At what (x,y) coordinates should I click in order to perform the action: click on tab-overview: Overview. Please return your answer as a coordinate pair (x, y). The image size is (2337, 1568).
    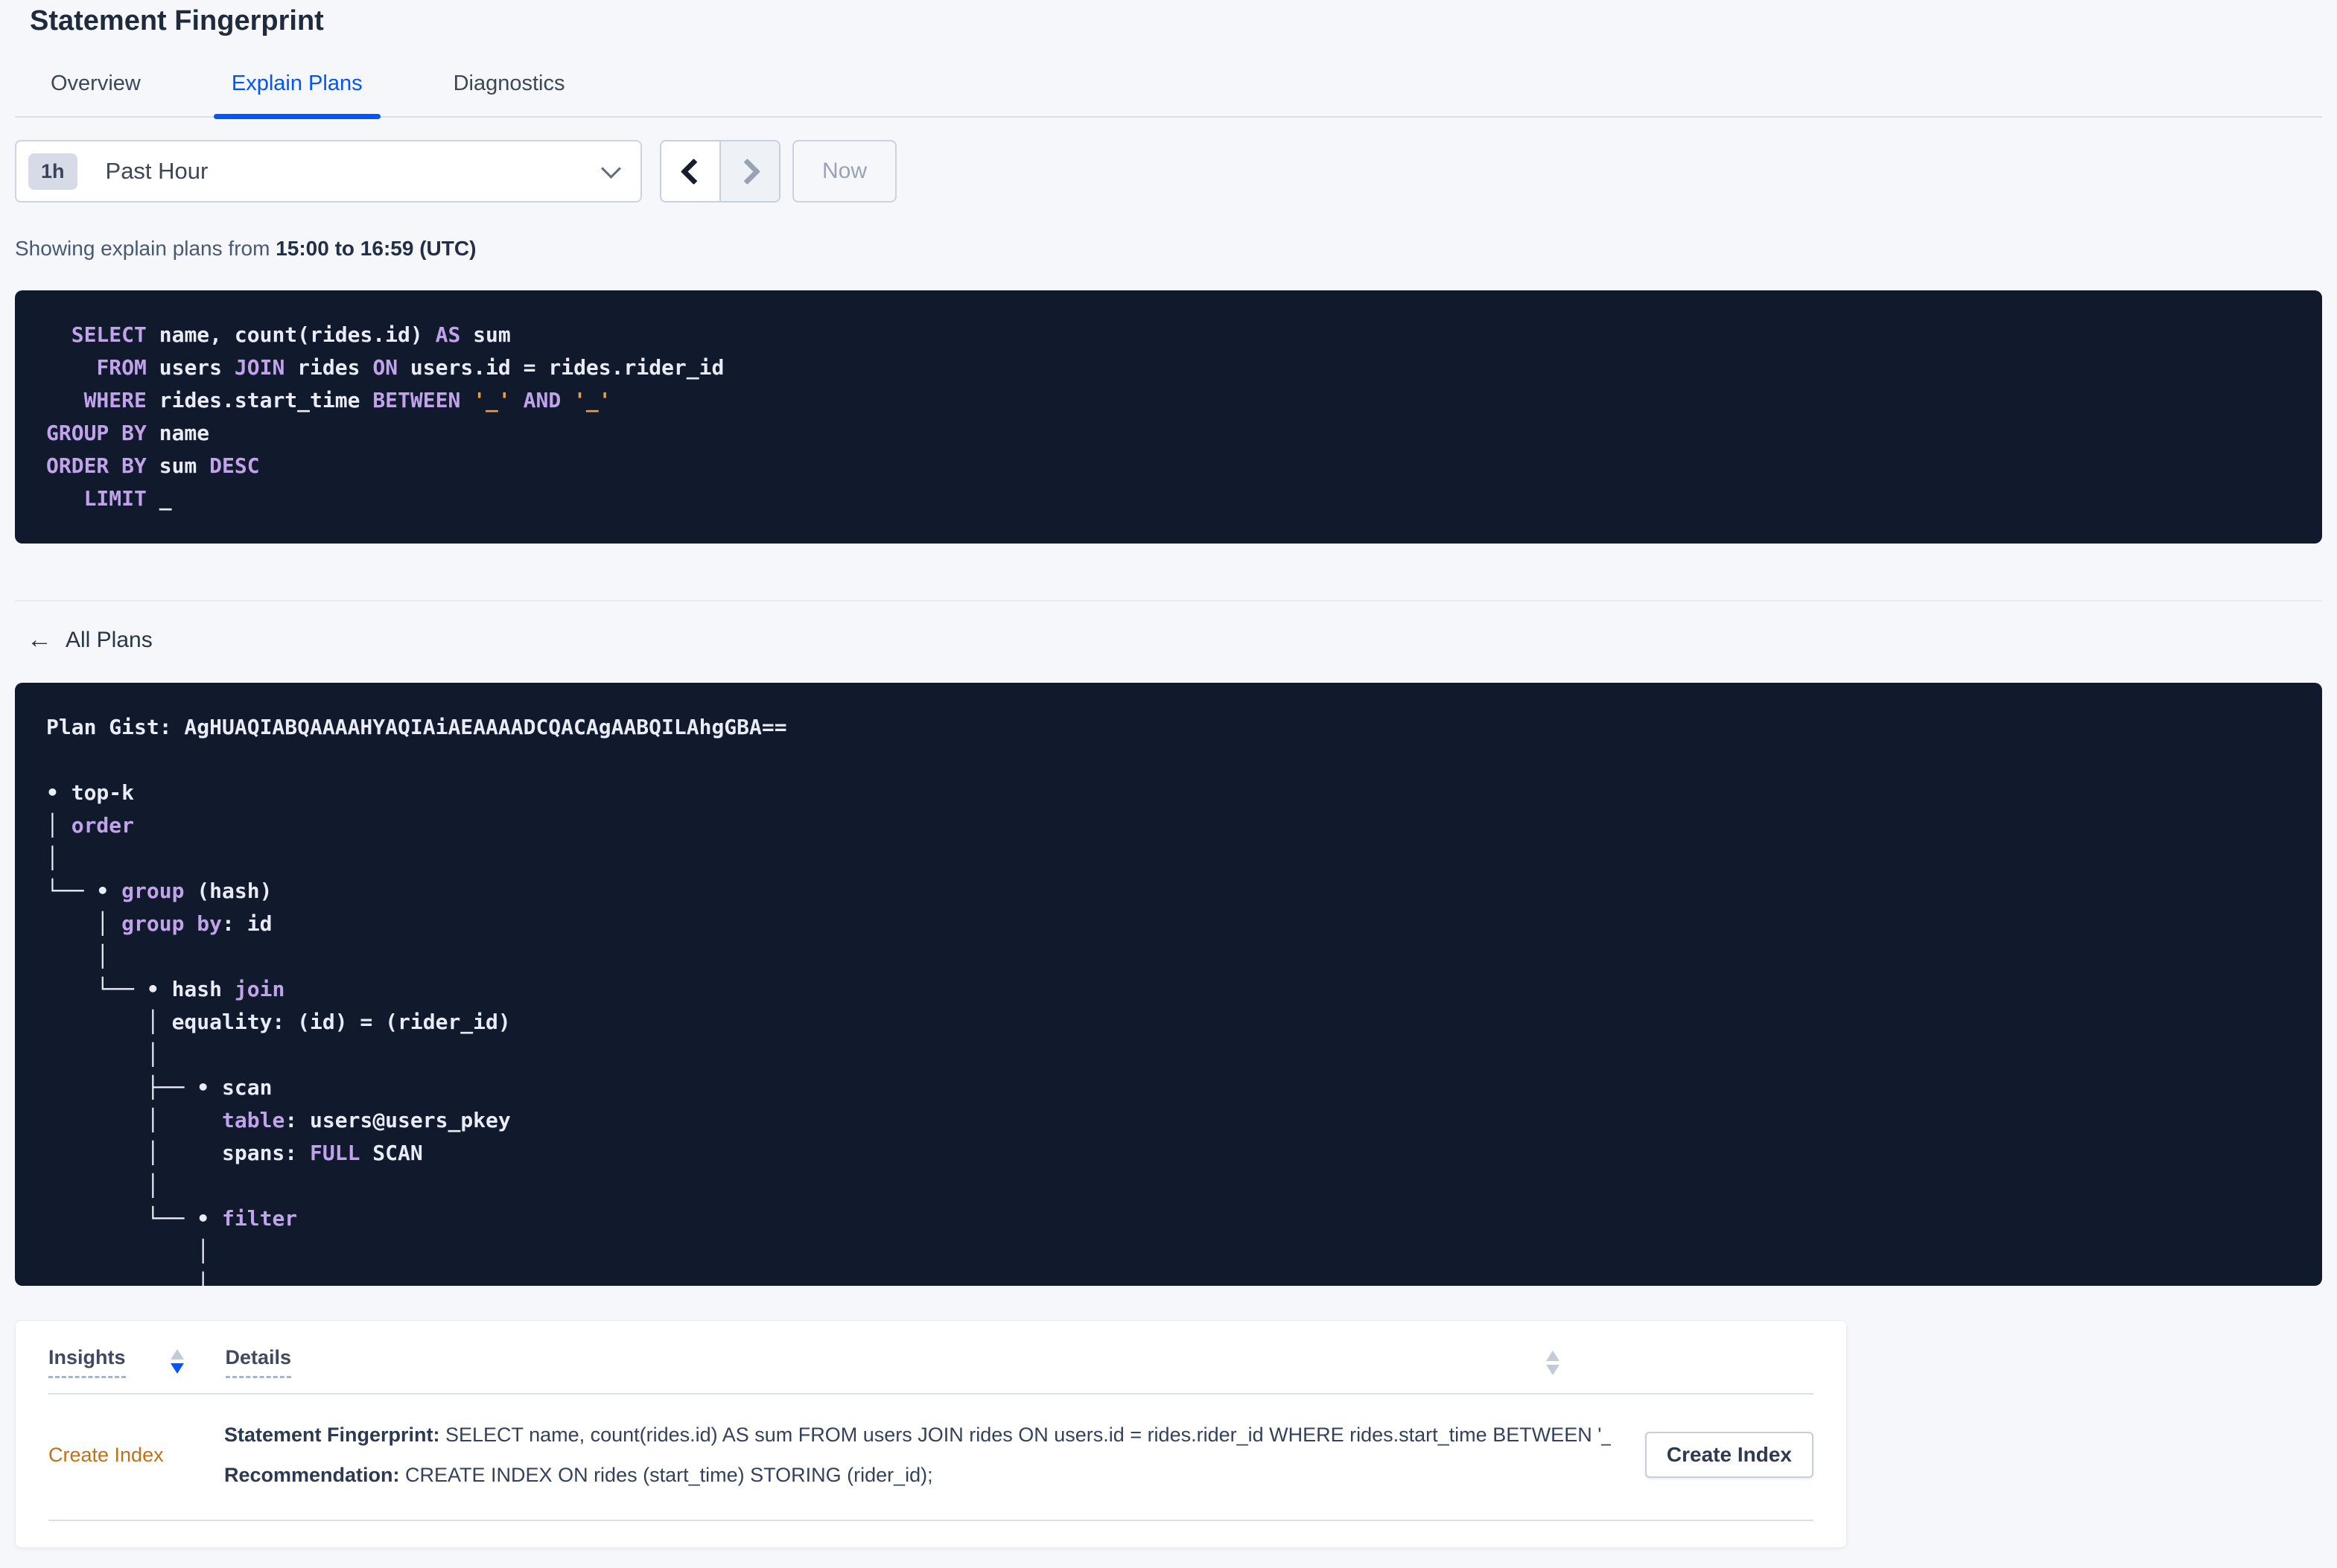
    Looking at the image, I should click on (96, 93).